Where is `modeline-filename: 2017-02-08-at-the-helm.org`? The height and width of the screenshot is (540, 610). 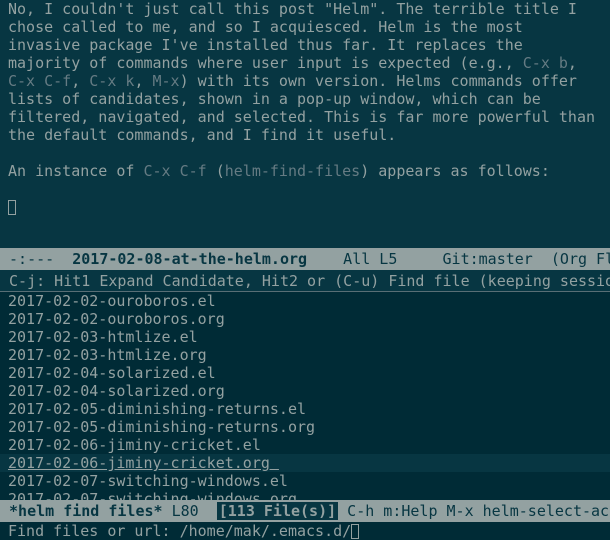 modeline-filename: 2017-02-08-at-the-helm.org is located at coordinates (189, 259).